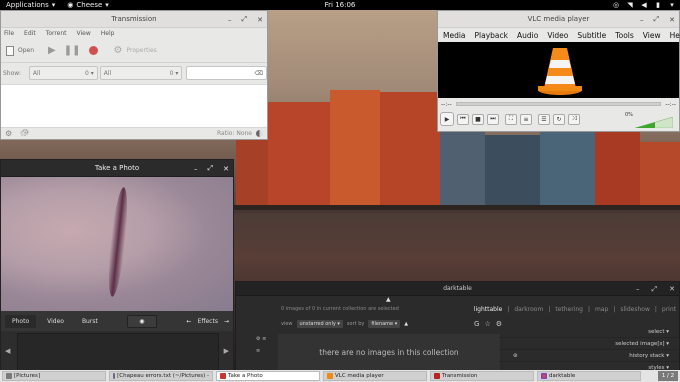 Image resolution: width=680 pixels, height=382 pixels. I want to click on turtle-icon: 🐢︎, so click(24, 133).